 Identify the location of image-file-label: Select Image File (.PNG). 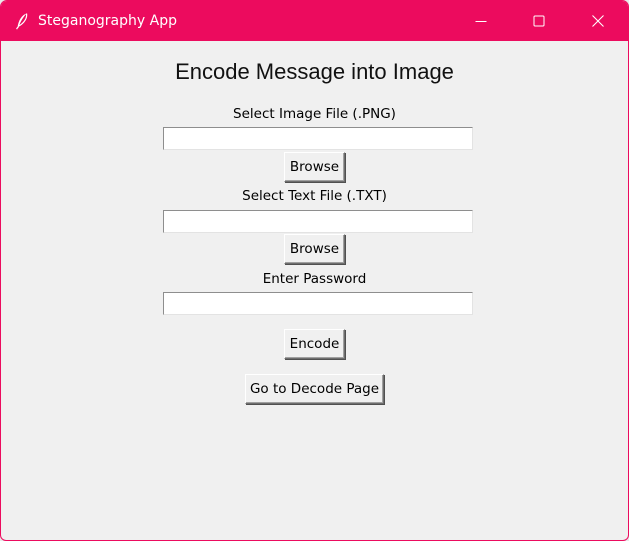
(314, 114).